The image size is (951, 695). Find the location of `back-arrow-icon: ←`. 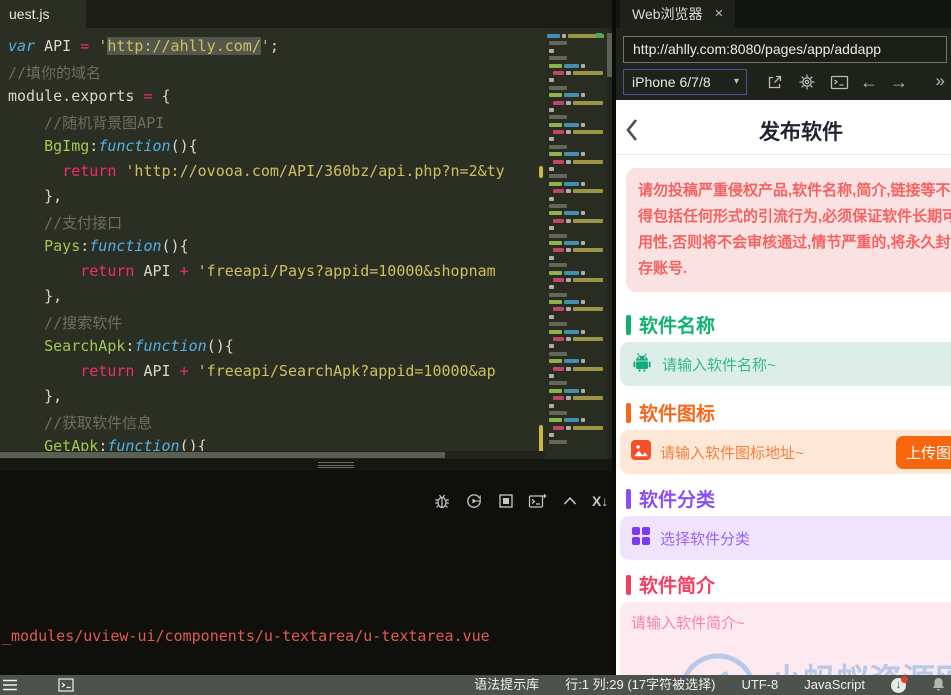

back-arrow-icon: ← is located at coordinates (869, 82).